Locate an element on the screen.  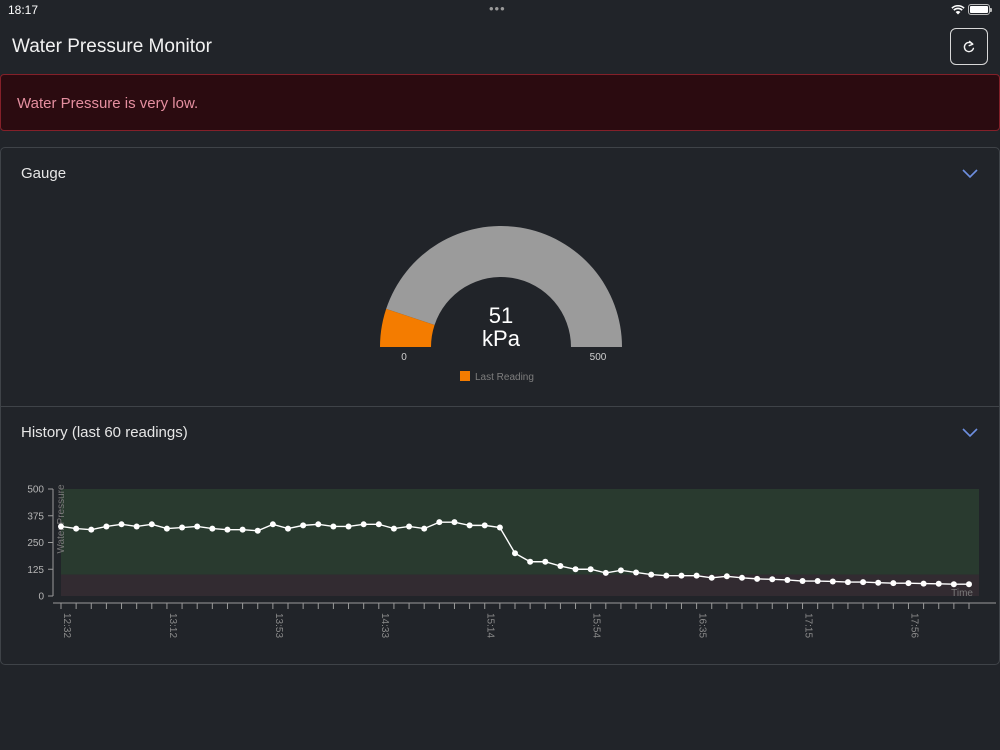
x-tick-label: 12:32 is located at coordinates (66, 625).